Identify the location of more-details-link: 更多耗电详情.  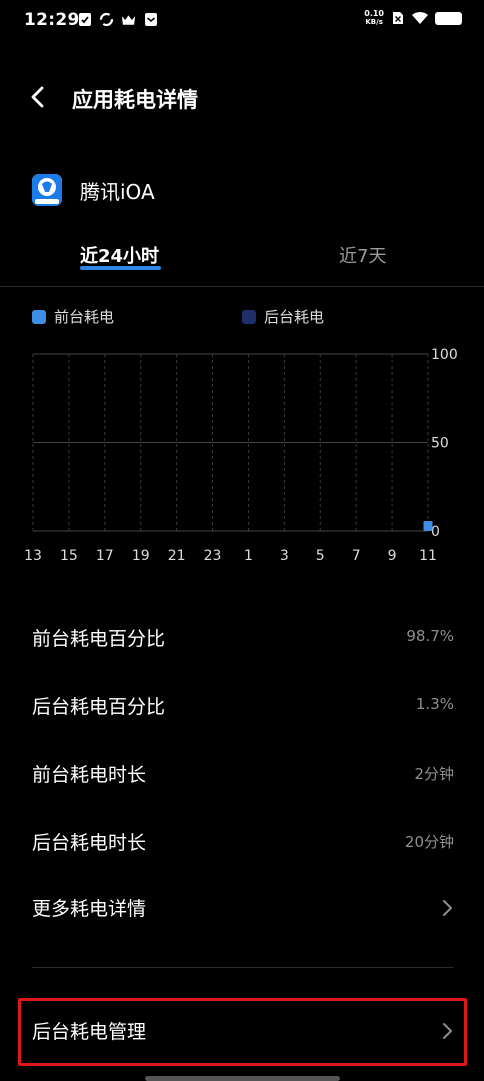
(243, 908).